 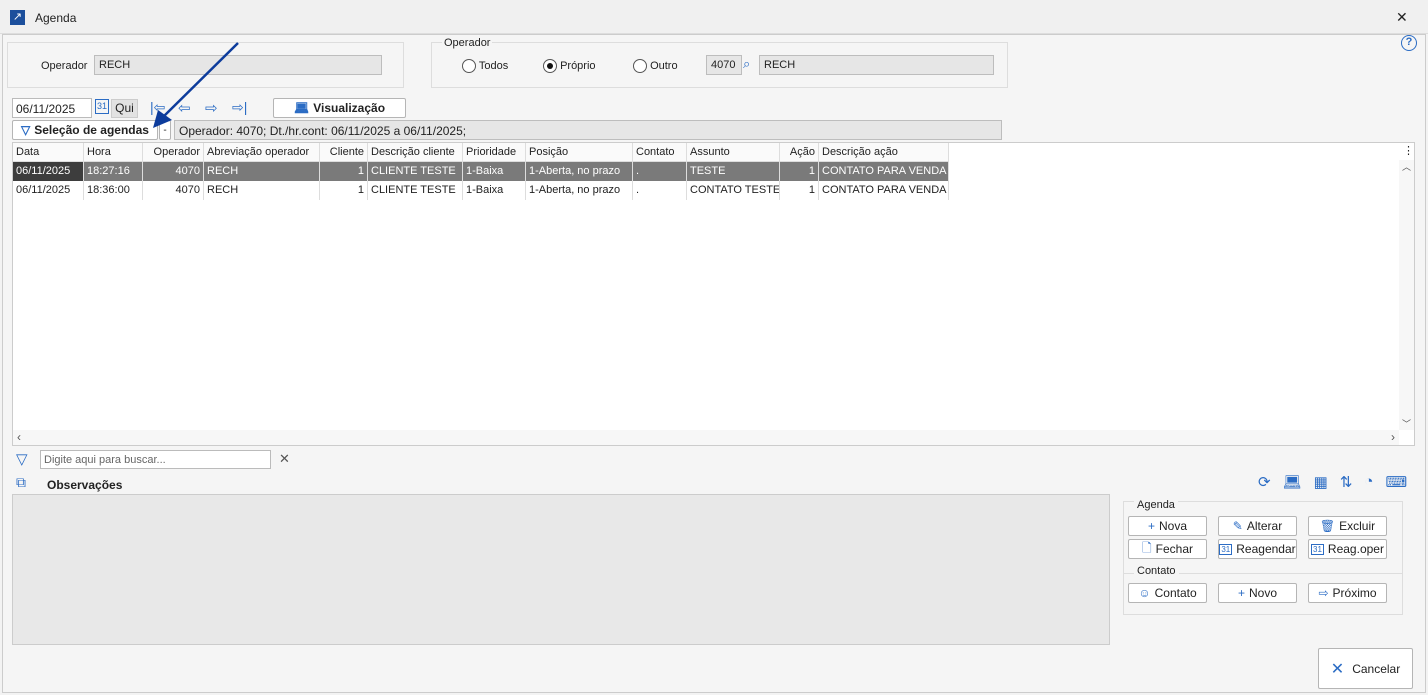 What do you see at coordinates (1402, 17) in the screenshot?
I see `close-button: ✕` at bounding box center [1402, 17].